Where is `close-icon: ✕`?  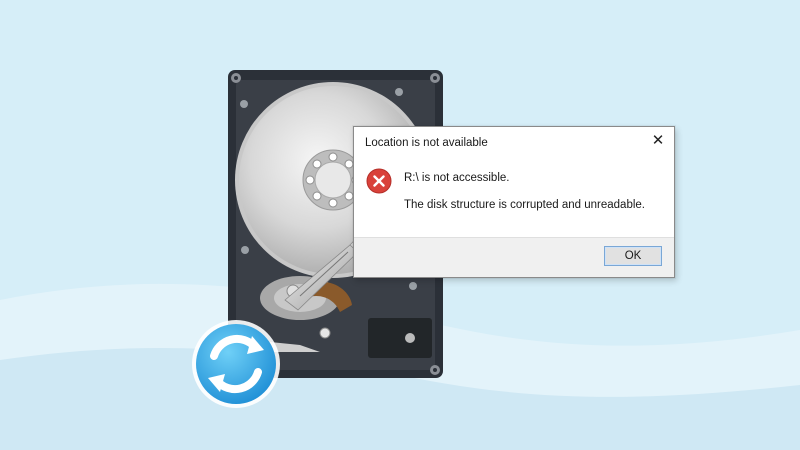 close-icon: ✕ is located at coordinates (658, 141).